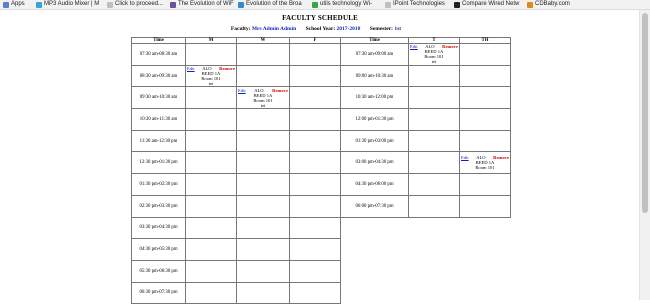  I want to click on day-cell-th: Edit Remove ALO BEED 1A Room 101, so click(485, 163).